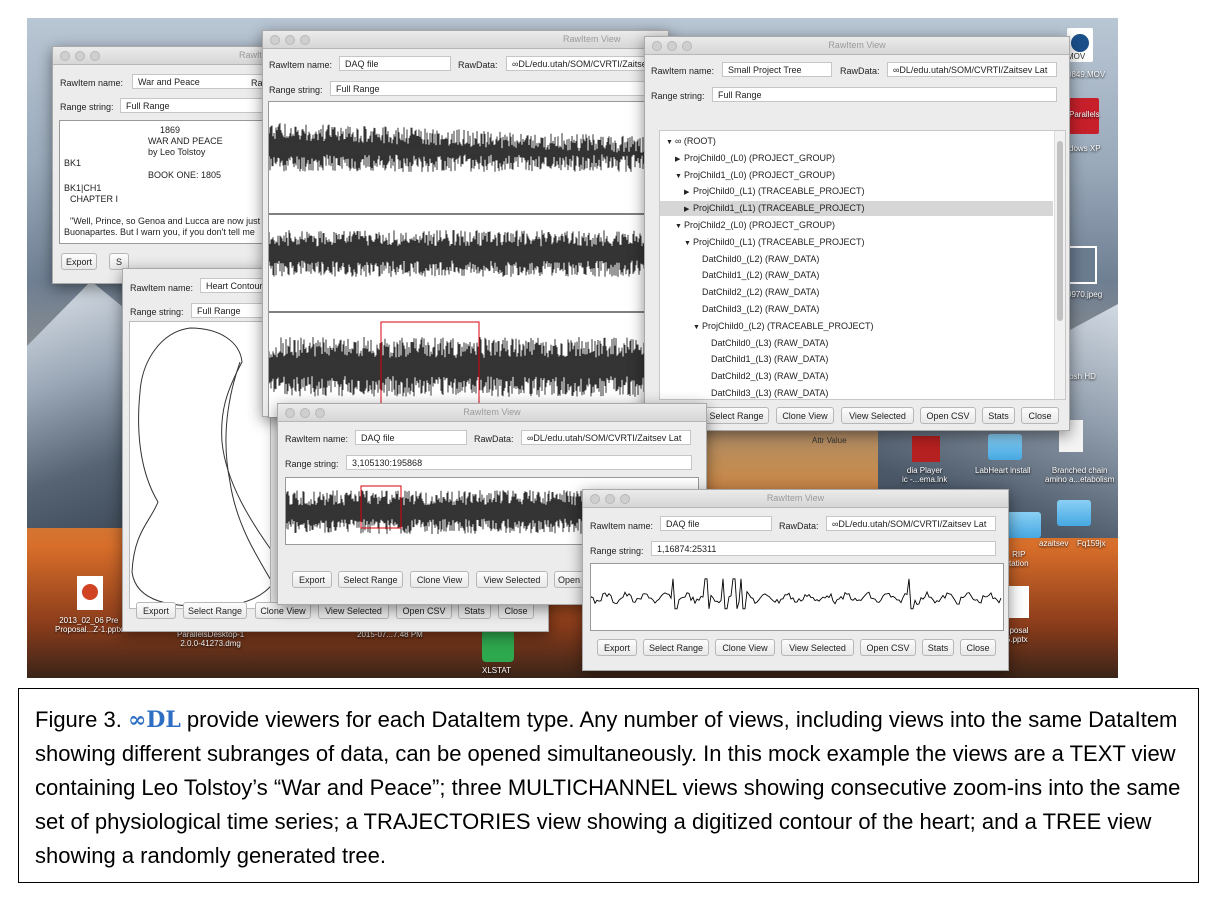 This screenshot has height=902, width=1222. What do you see at coordinates (856, 175) in the screenshot?
I see `tree-node: ▼ ProjChild1_(L0) (PROJECT_GROUP)` at bounding box center [856, 175].